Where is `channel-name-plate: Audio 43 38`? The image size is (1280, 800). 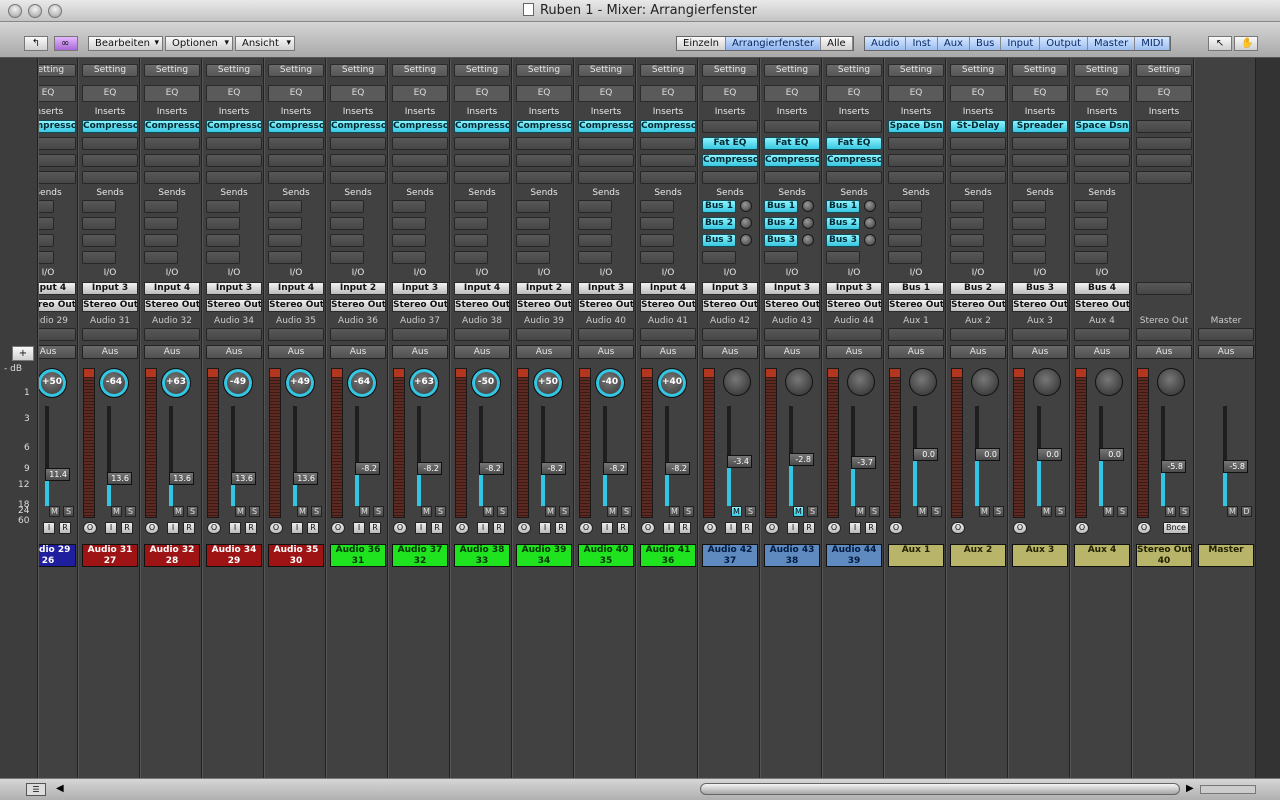 channel-name-plate: Audio 43 38 is located at coordinates (792, 555).